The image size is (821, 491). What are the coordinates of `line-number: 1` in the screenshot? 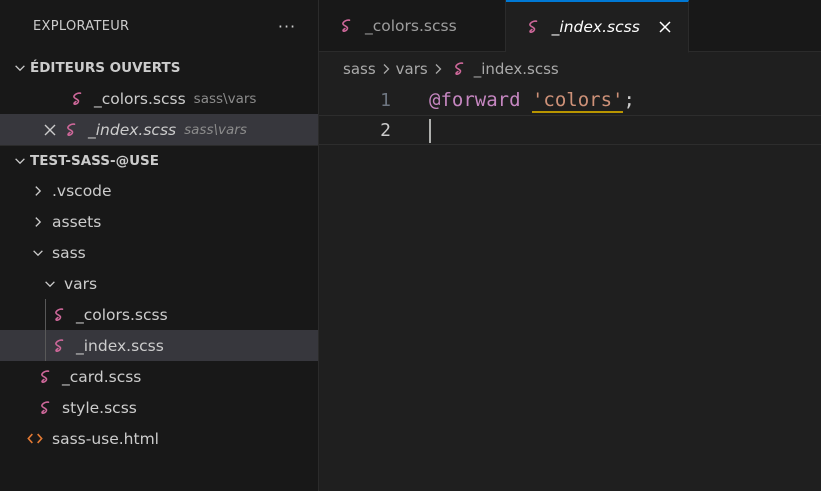 It's located at (385, 100).